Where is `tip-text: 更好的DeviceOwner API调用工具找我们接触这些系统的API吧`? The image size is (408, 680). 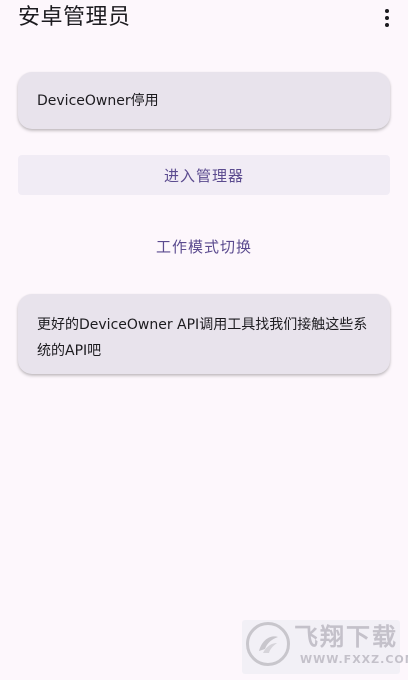 tip-text: 更好的DeviceOwner API调用工具找我们接触这些系统的API吧 is located at coordinates (202, 338).